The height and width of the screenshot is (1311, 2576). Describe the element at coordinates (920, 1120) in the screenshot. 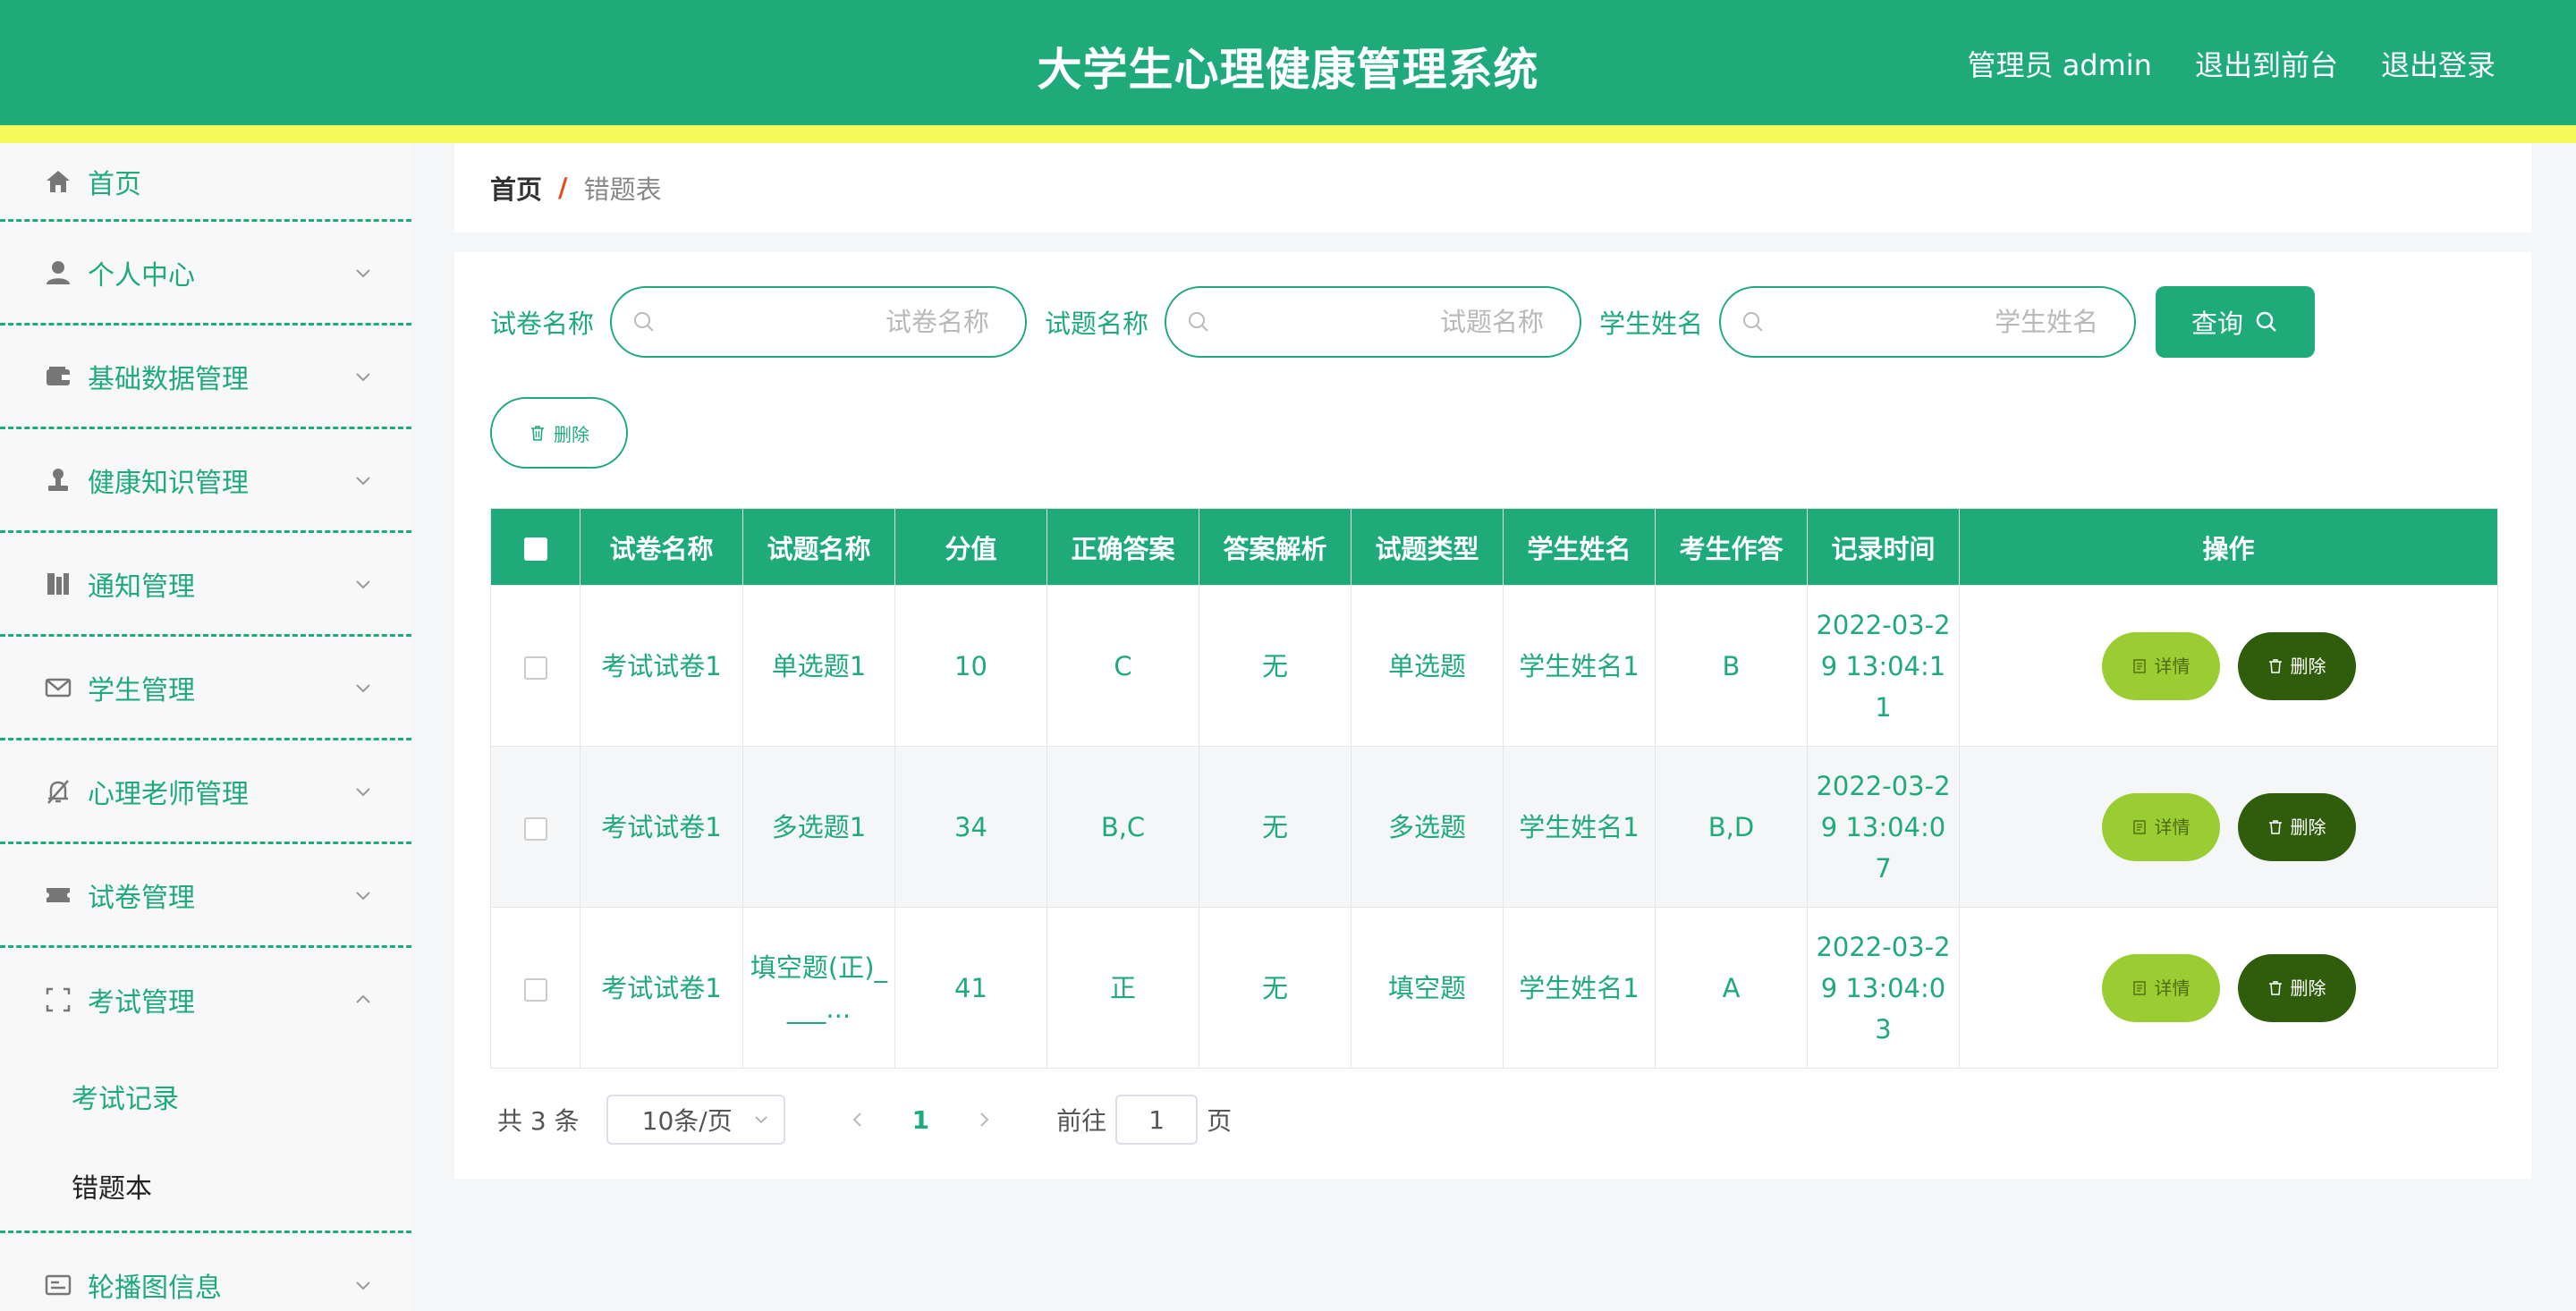

I see `page-number-current: 1` at that location.